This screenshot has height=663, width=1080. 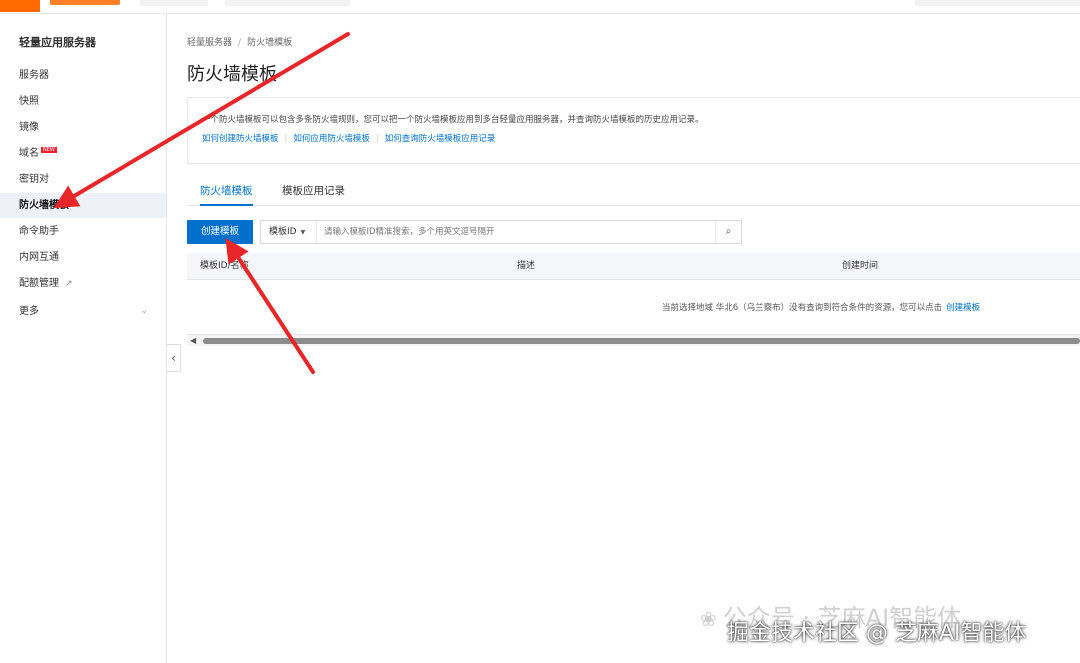 I want to click on sidebar-item-images: 镜像, so click(x=83, y=127).